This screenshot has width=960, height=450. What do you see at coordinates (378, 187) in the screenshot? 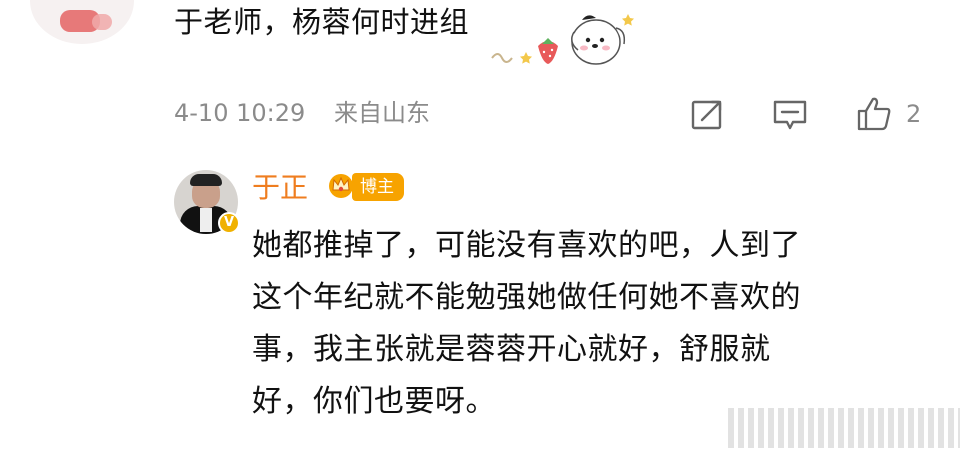
I see `blogger-badge: 博主` at bounding box center [378, 187].